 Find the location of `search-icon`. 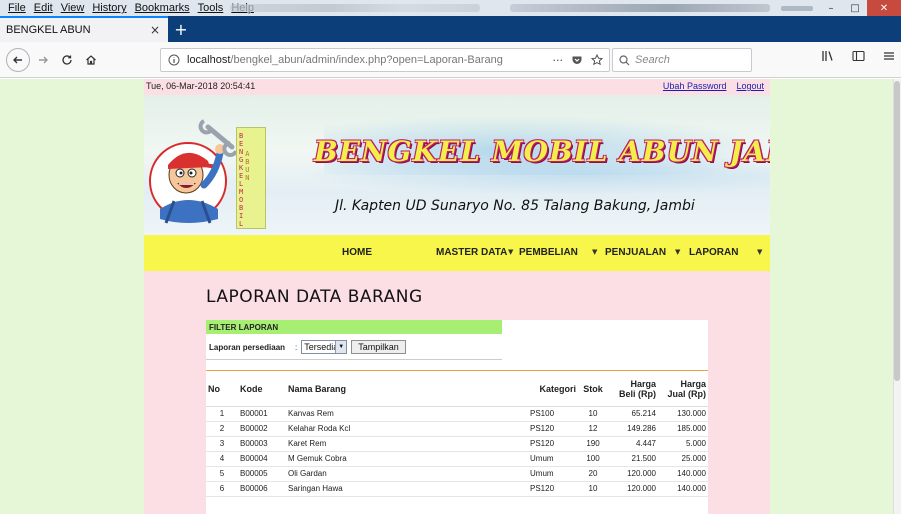

search-icon is located at coordinates (624, 59).